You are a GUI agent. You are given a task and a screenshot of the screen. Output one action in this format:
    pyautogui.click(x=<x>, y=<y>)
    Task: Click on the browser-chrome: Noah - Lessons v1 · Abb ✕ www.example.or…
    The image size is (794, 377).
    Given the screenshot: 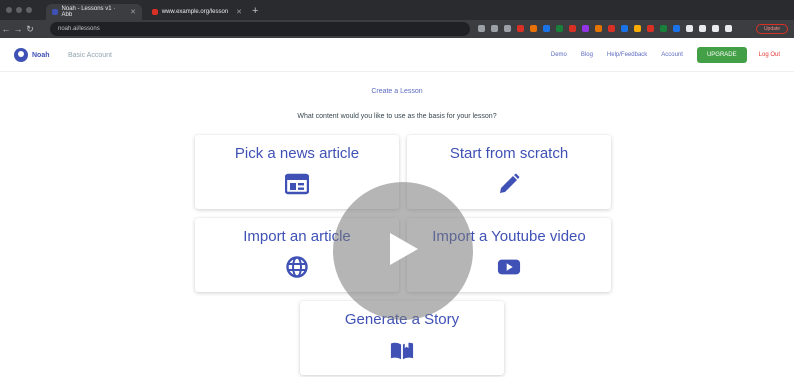 What is the action you would take?
    pyautogui.click(x=397, y=19)
    